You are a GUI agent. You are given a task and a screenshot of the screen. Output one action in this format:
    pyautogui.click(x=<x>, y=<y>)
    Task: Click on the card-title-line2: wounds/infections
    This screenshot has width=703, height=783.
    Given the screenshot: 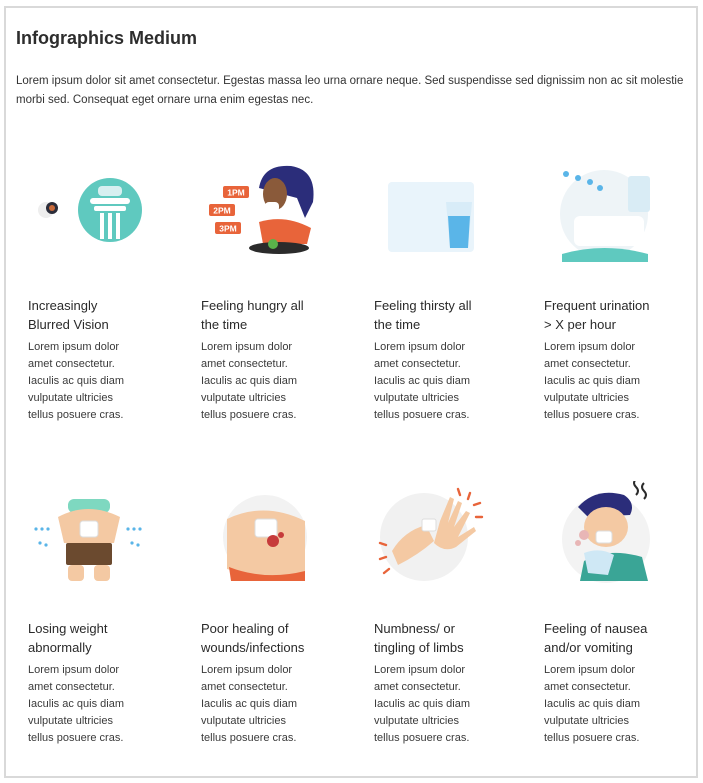 What is the action you would take?
    pyautogui.click(x=253, y=647)
    